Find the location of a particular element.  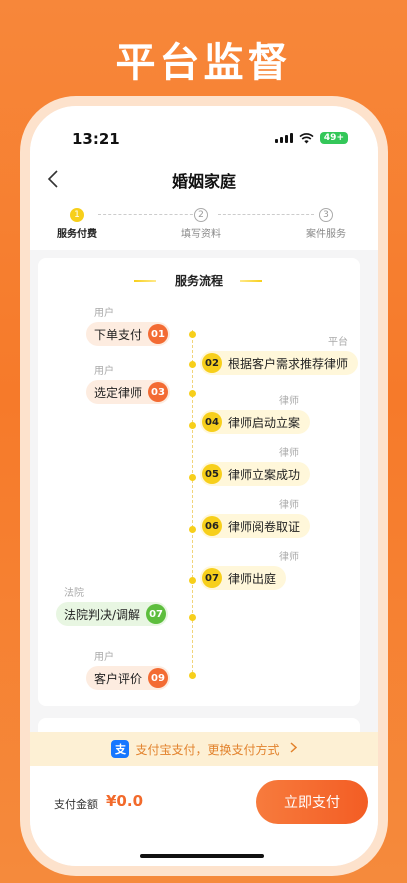

process-step-03: 选定律师 03 is located at coordinates (128, 392).